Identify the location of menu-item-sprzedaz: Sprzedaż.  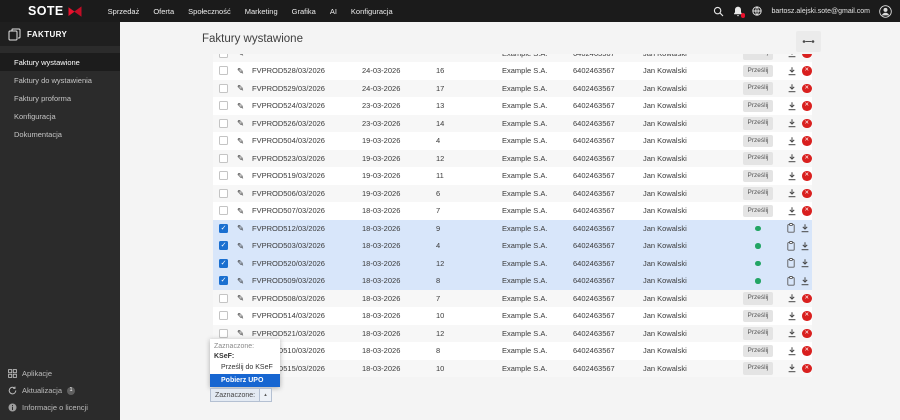
(124, 11).